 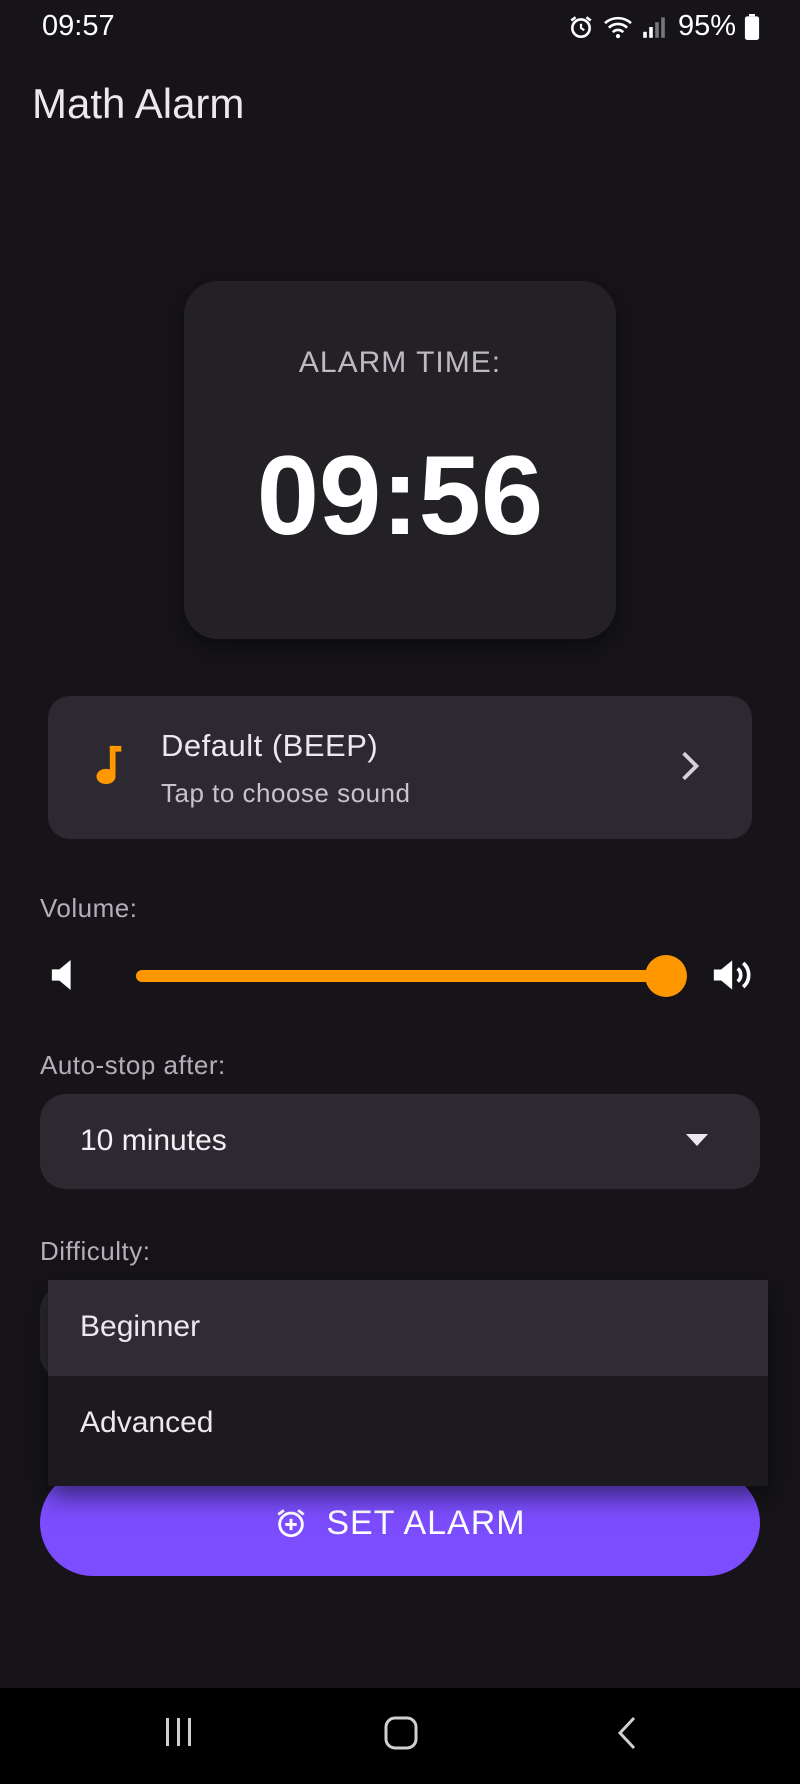 I want to click on volume-slider-fill, so click(x=401, y=976).